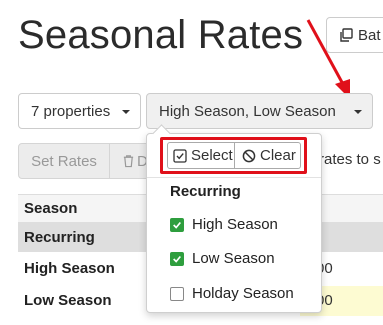 The height and width of the screenshot is (325, 383). Describe the element at coordinates (71, 111) in the screenshot. I see `properties-dropdown-label: 7 properties` at that location.